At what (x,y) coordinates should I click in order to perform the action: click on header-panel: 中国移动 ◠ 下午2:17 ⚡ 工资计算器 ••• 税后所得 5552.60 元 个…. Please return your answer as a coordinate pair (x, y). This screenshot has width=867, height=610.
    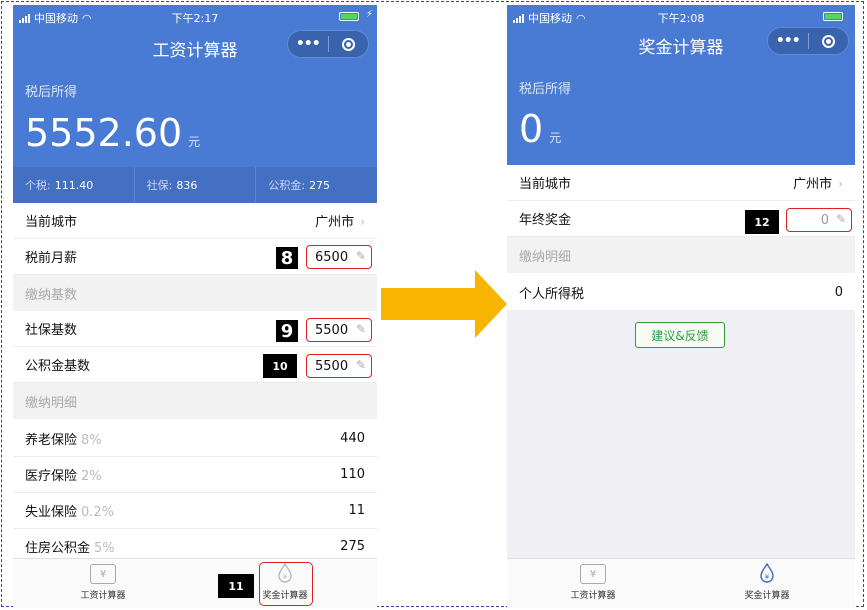
    Looking at the image, I should click on (195, 104).